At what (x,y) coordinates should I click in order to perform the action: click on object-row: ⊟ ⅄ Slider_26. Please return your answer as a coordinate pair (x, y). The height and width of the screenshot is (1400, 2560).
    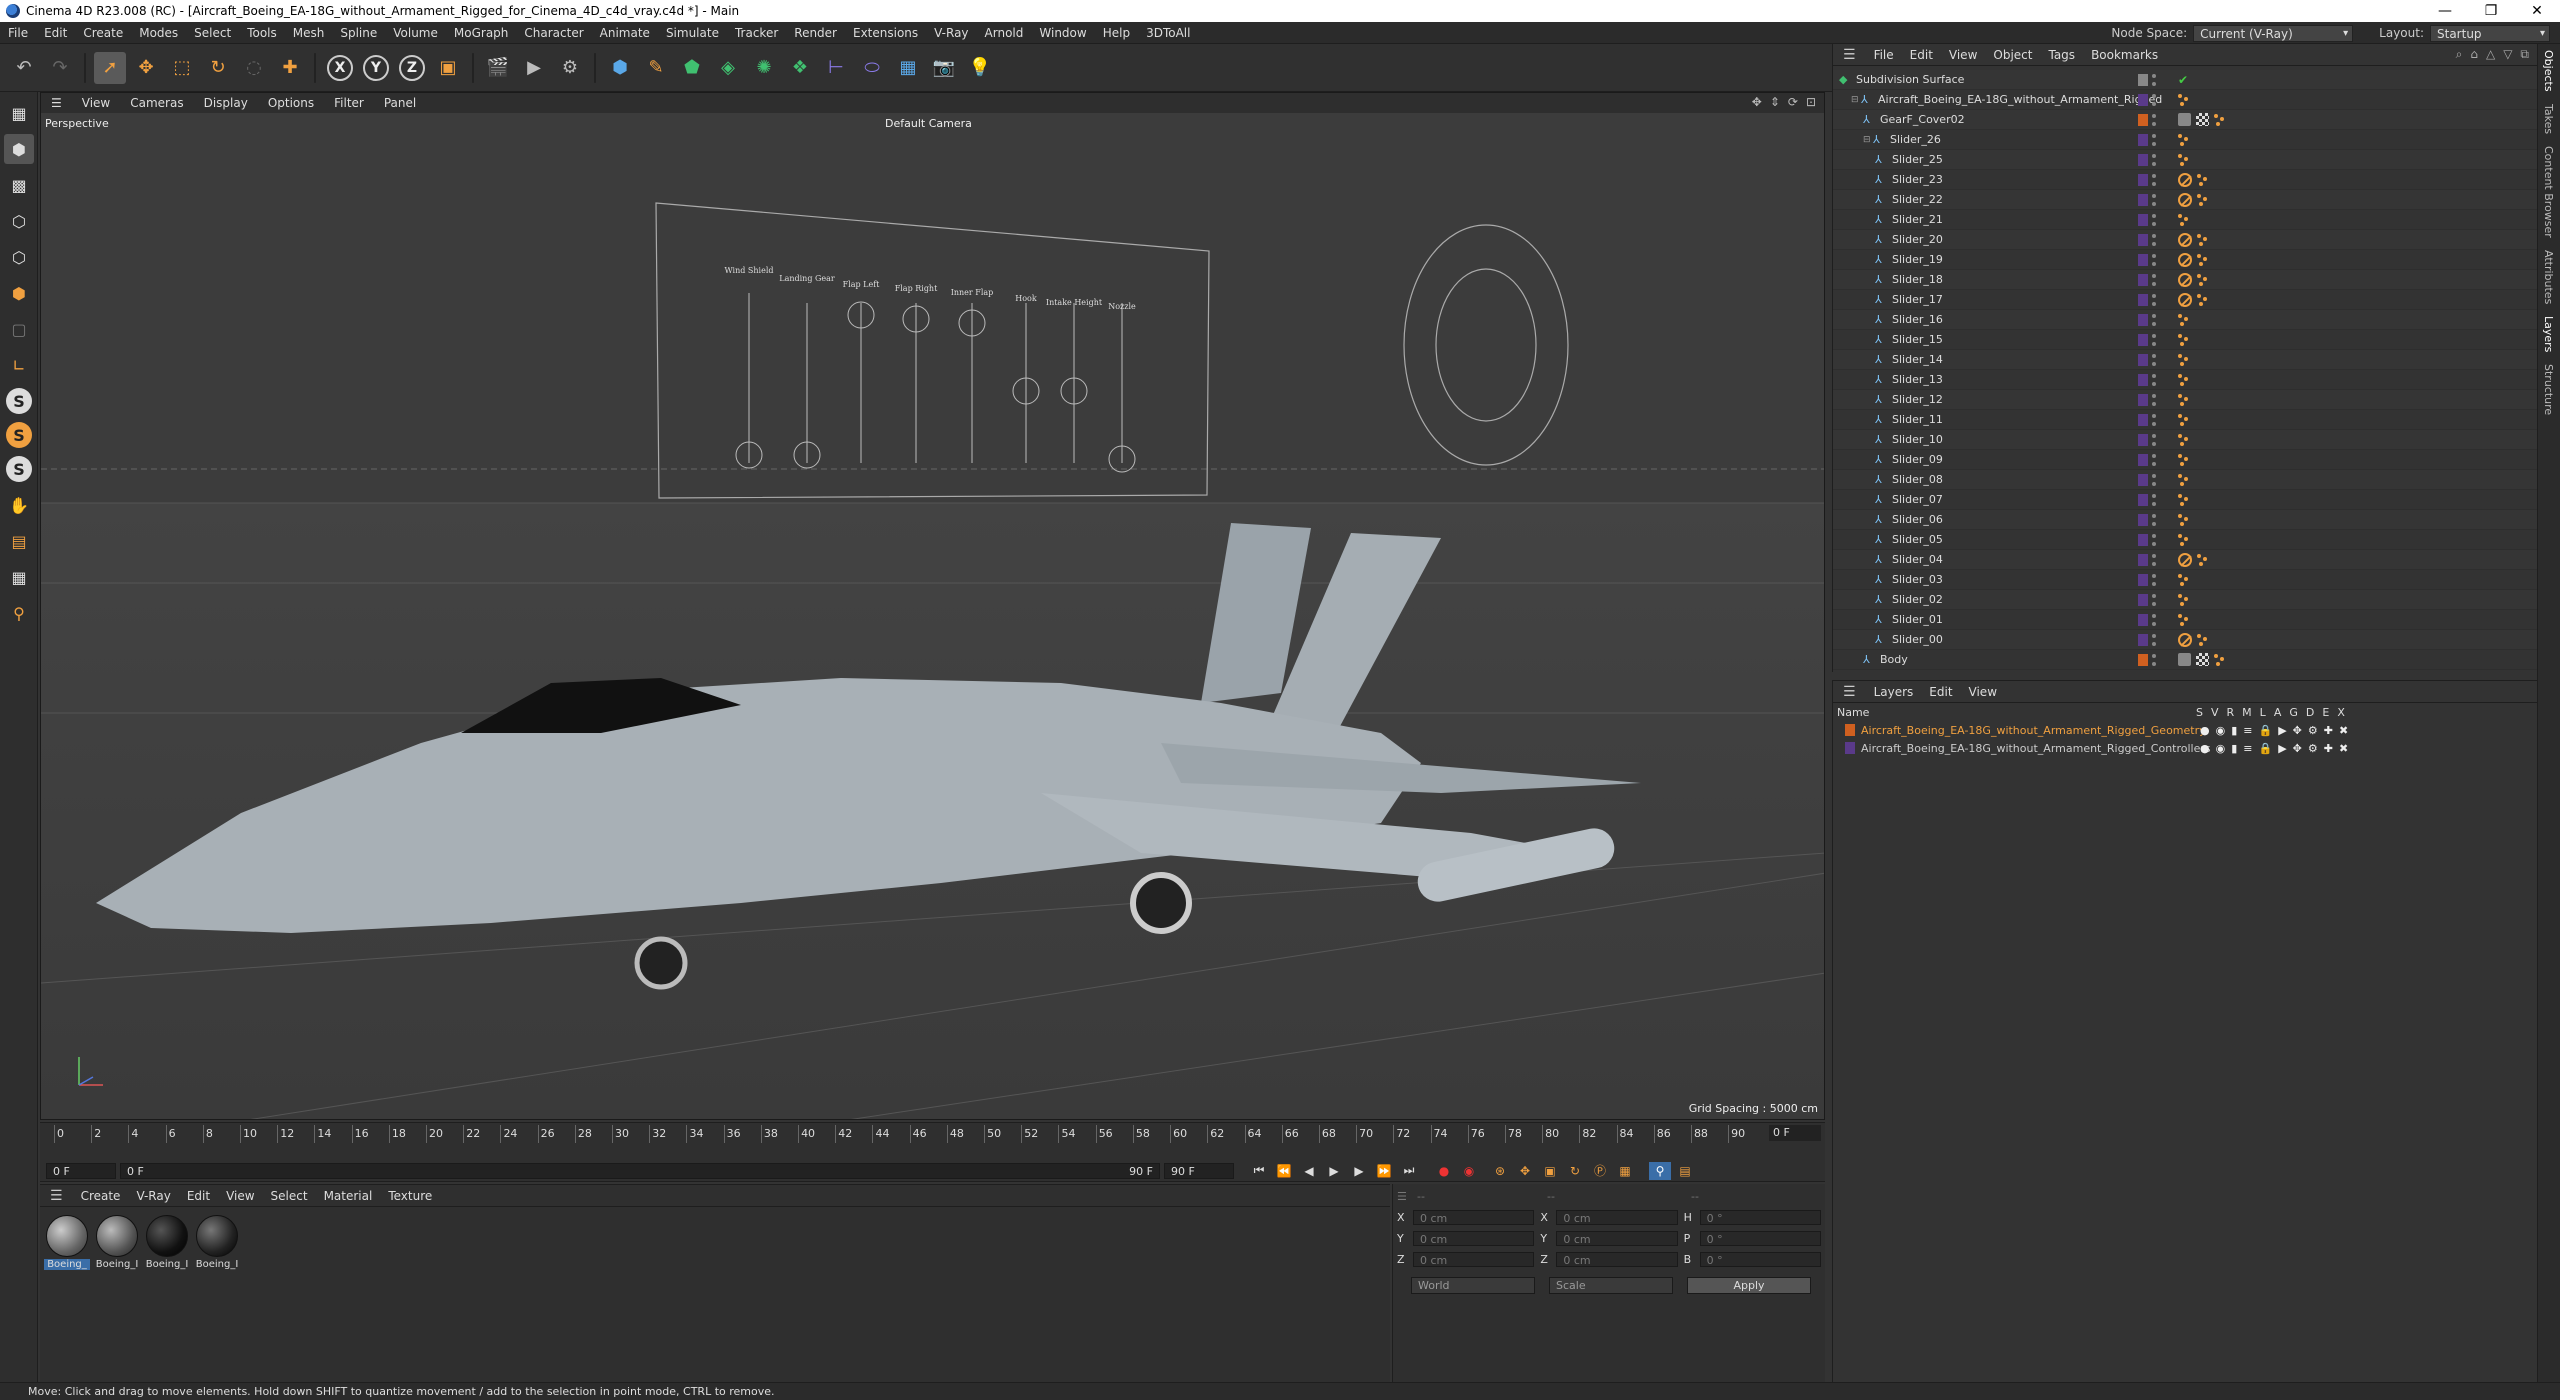
    Looking at the image, I should click on (2185, 140).